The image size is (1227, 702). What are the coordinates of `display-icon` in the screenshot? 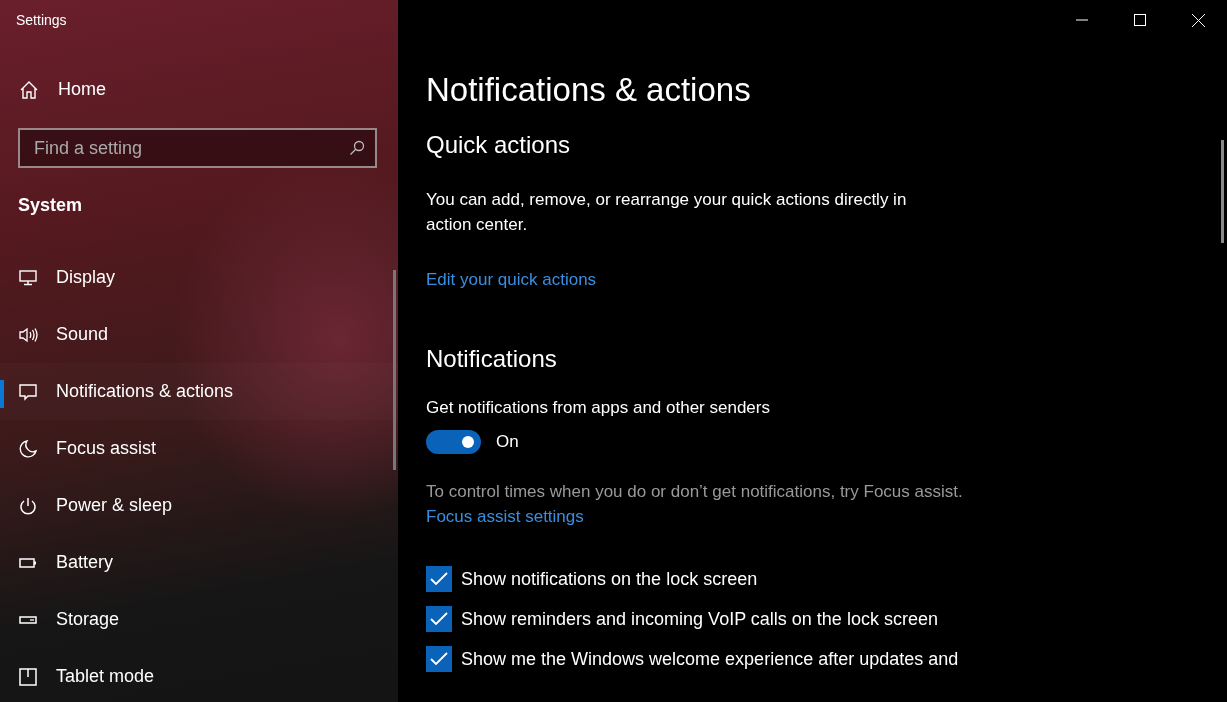 It's located at (28, 277).